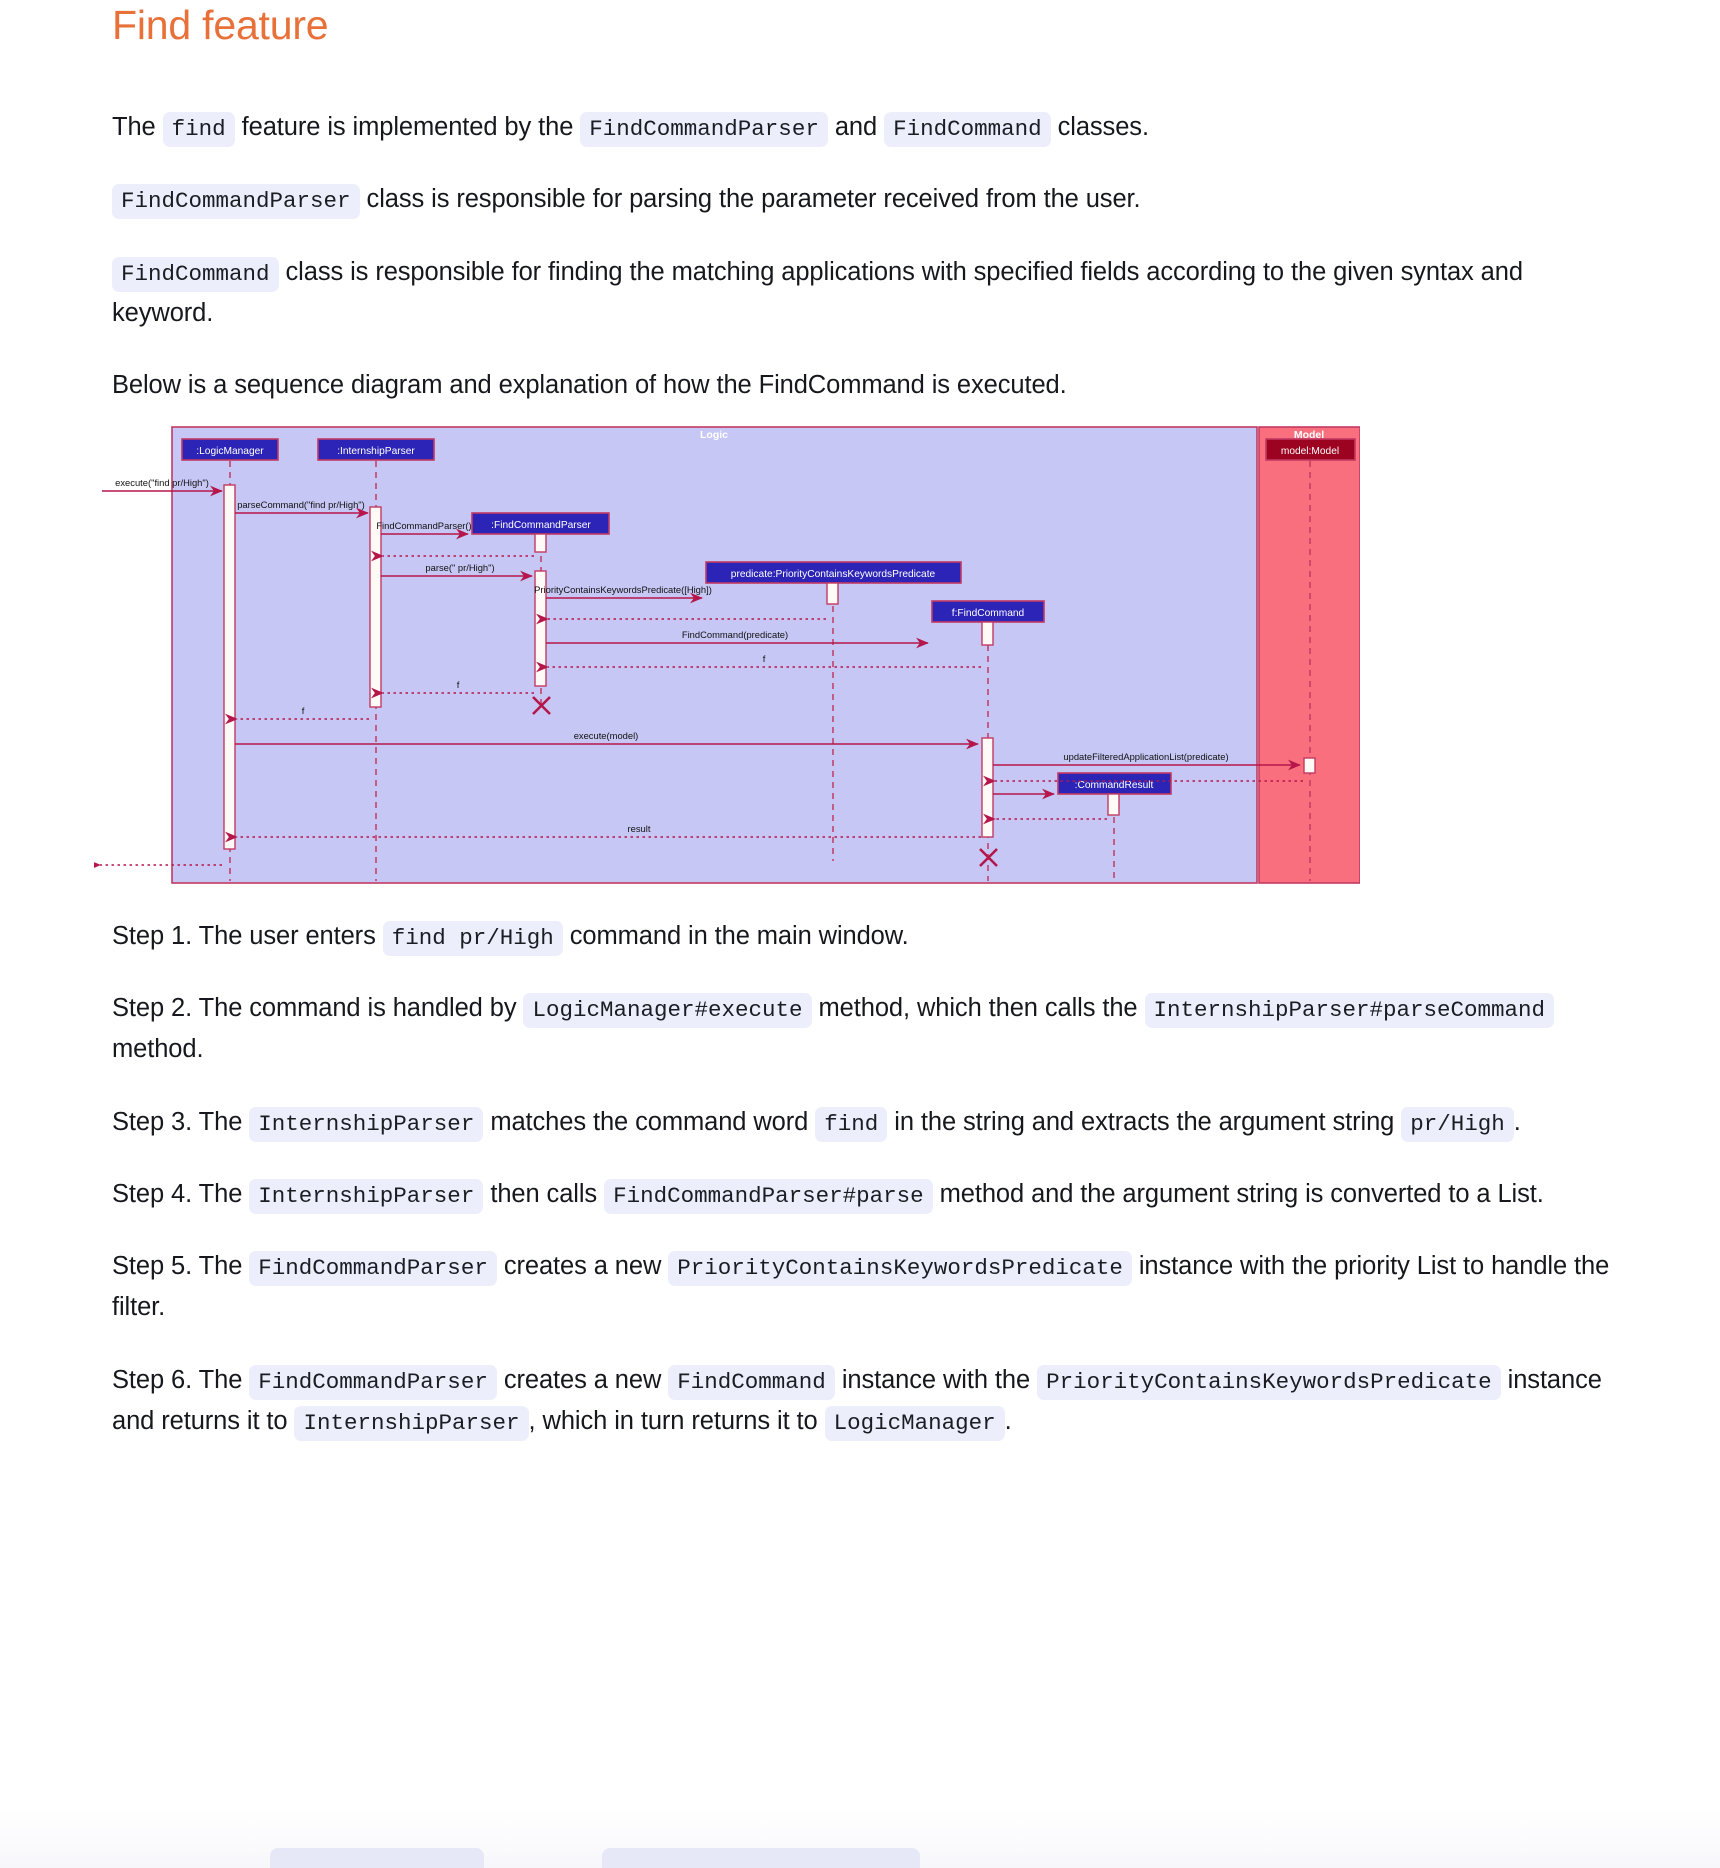 The image size is (1720, 1868). I want to click on text-fragment: Step 6. The, so click(177, 1379).